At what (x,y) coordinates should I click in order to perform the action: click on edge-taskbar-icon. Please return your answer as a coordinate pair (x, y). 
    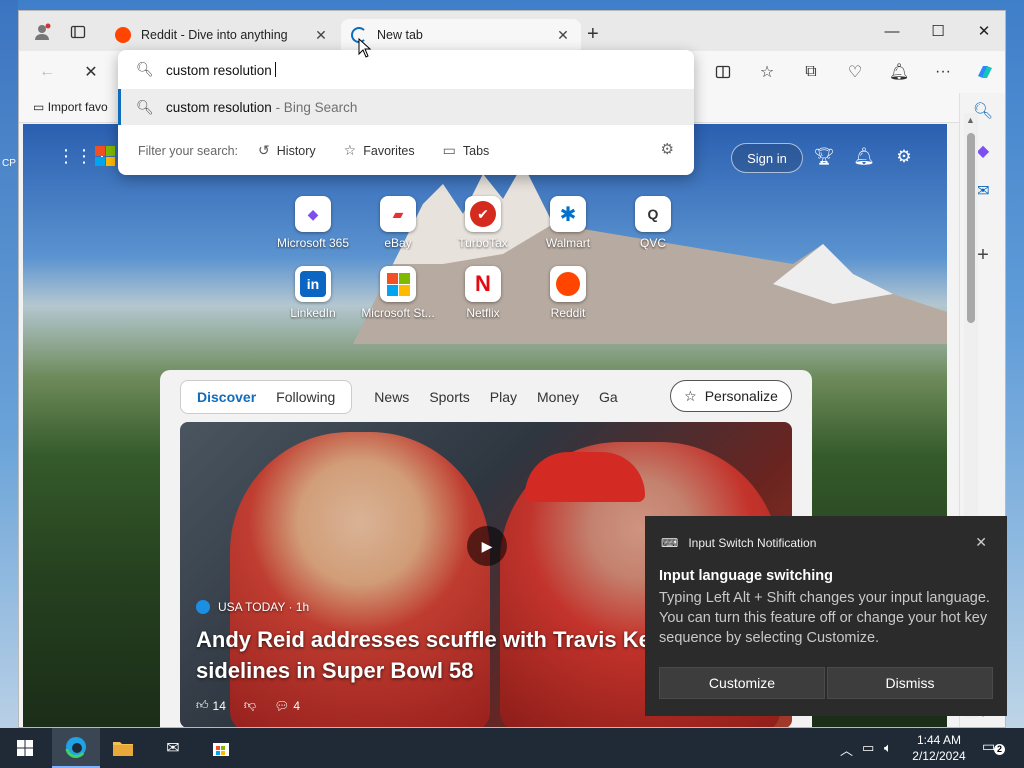
    Looking at the image, I should click on (76, 748).